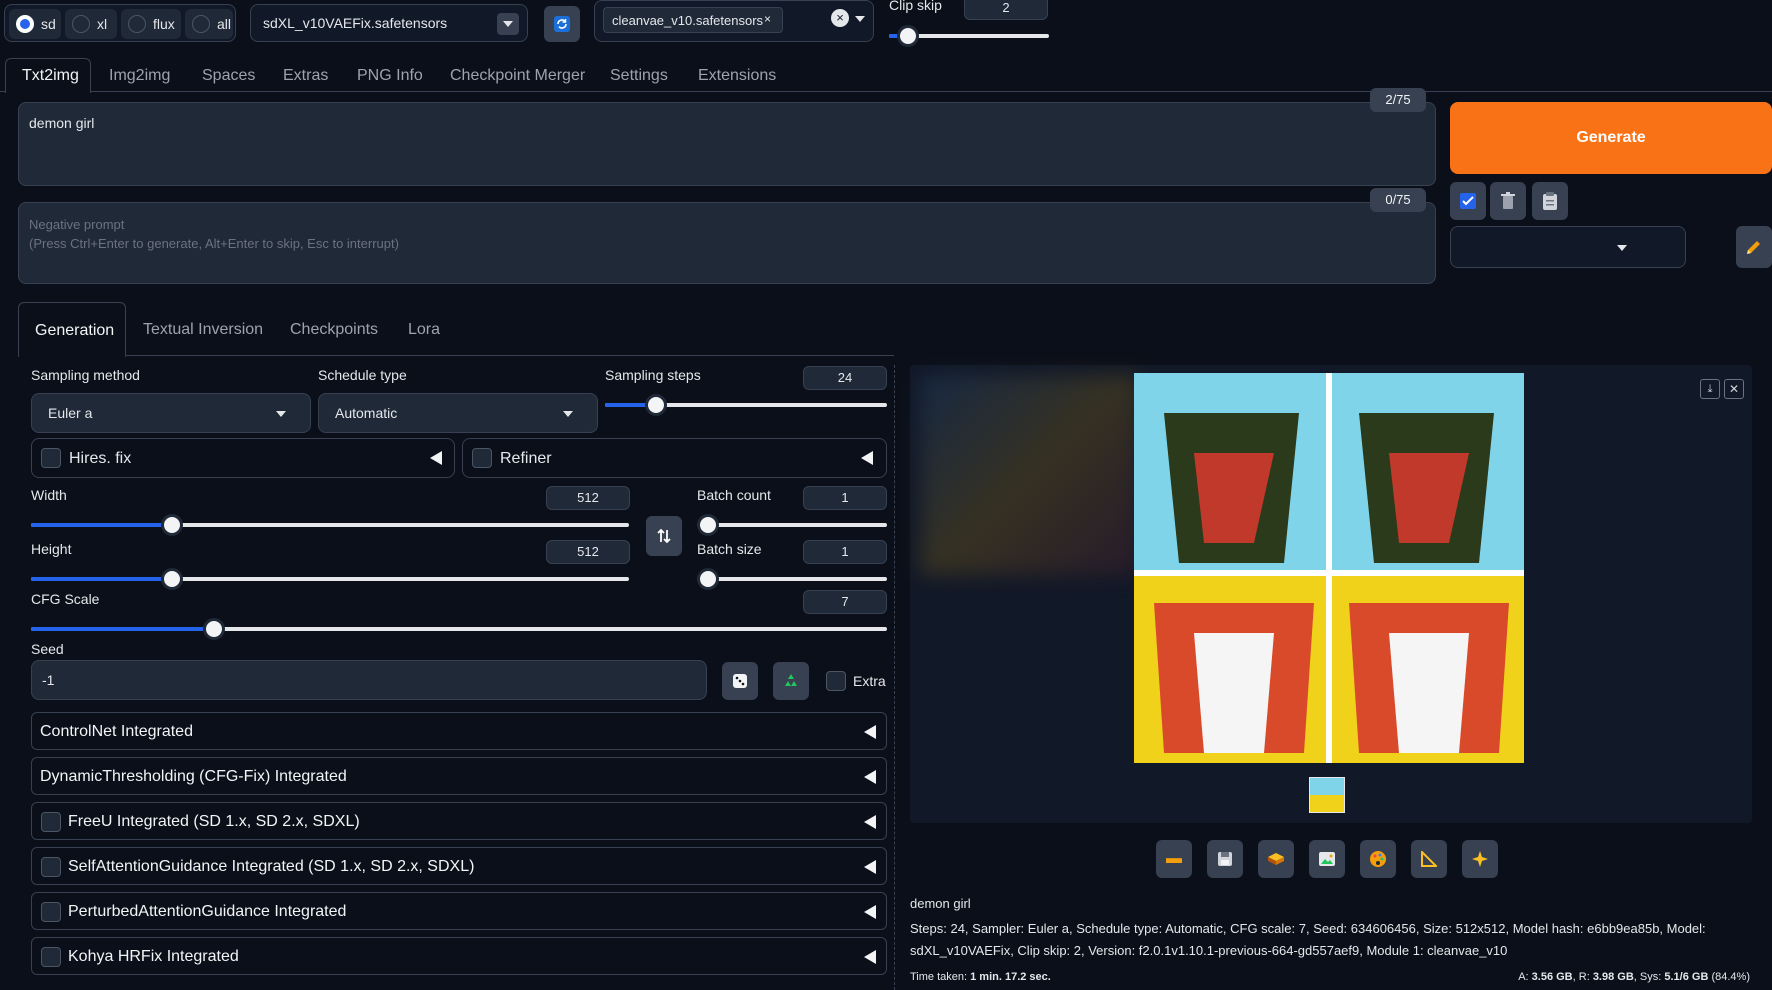 The height and width of the screenshot is (990, 1772). Describe the element at coordinates (366, 413) in the screenshot. I see `schedule-type-value: Automatic` at that location.